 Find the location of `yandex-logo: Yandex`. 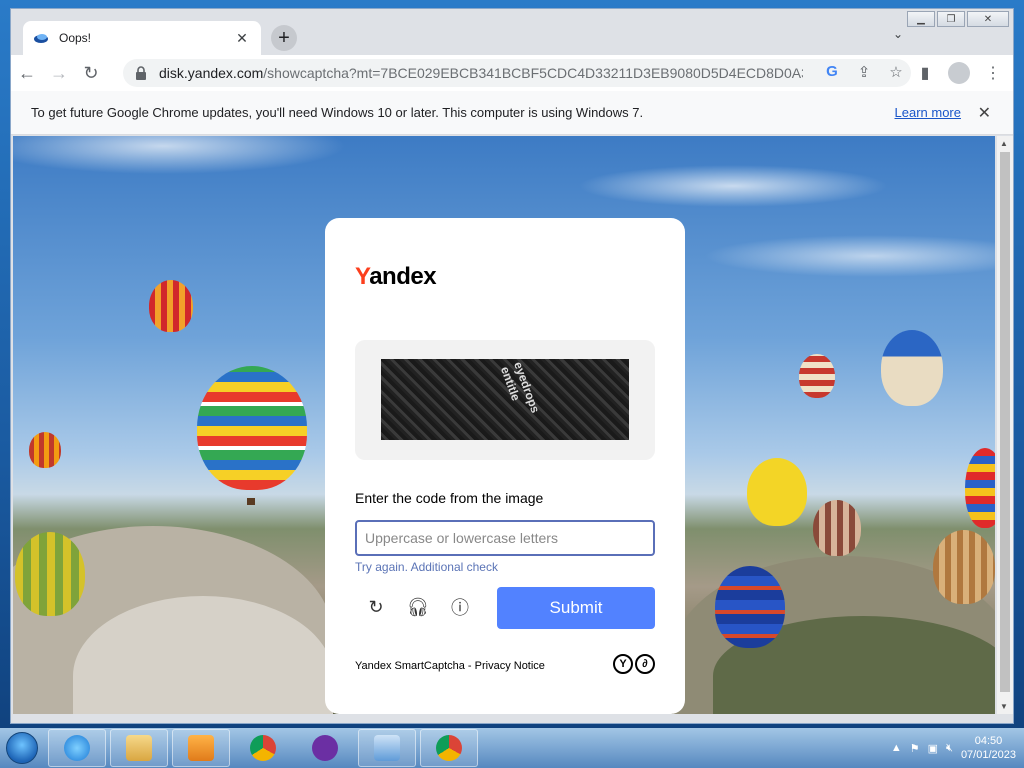

yandex-logo: Yandex is located at coordinates (396, 277).